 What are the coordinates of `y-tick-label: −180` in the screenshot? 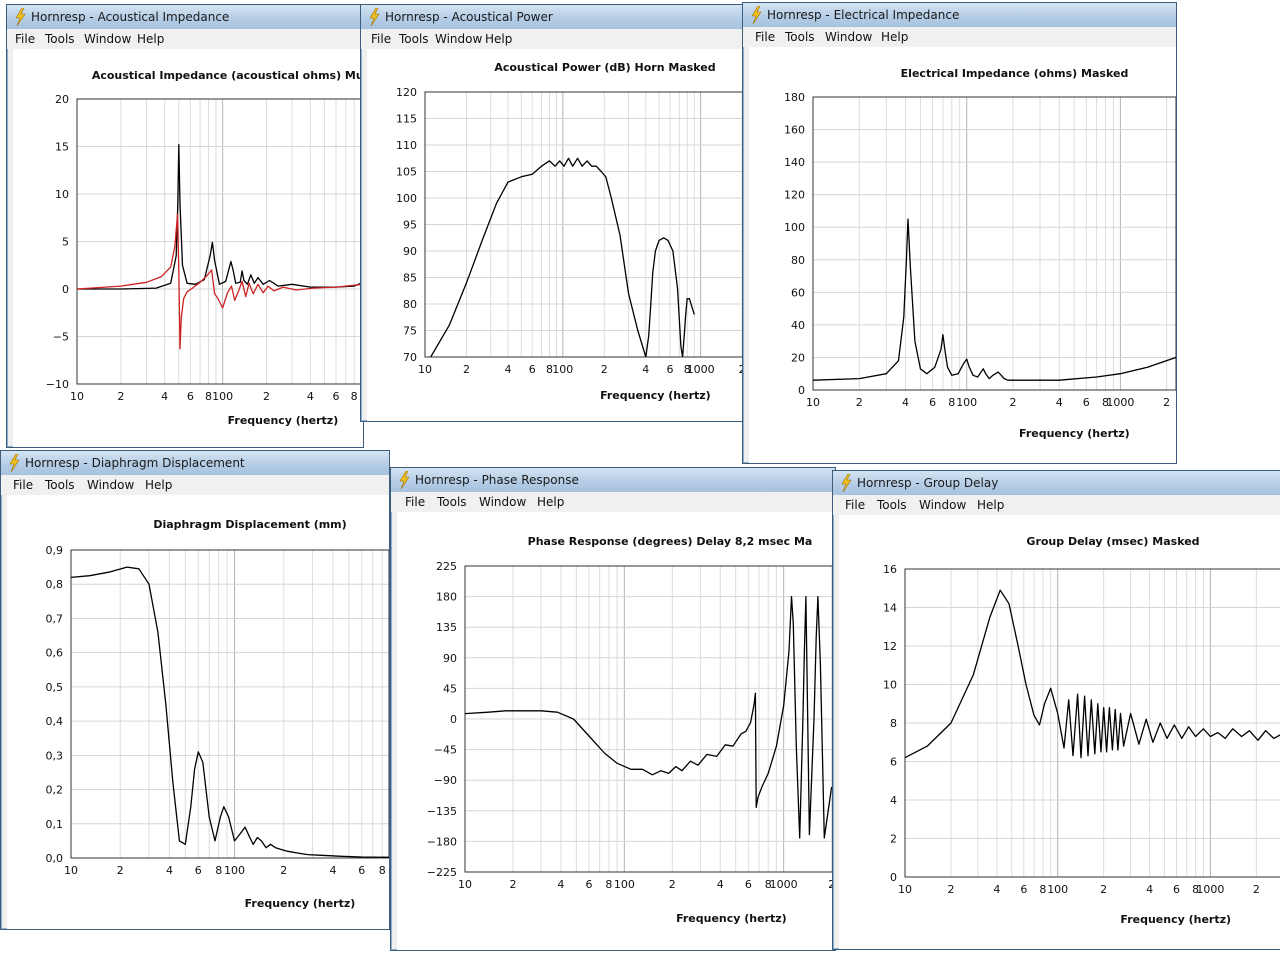 It's located at (442, 841).